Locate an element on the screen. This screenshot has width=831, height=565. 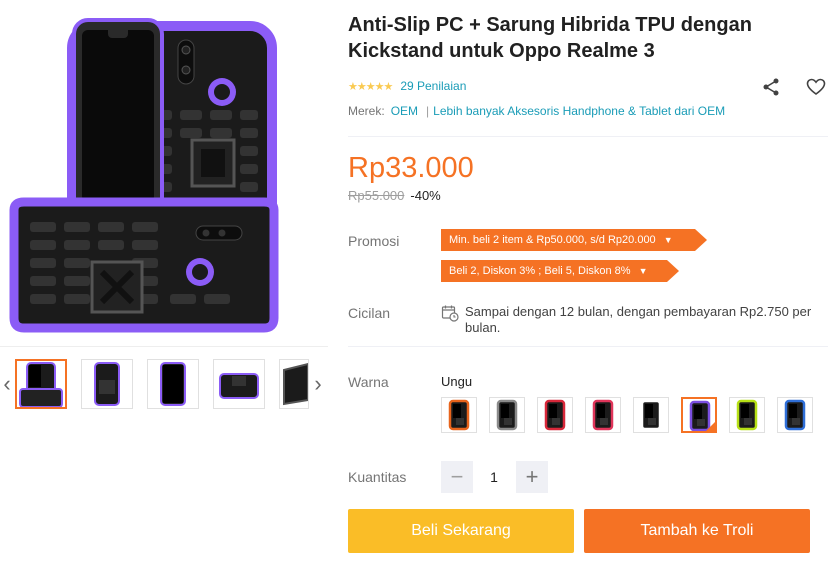
heart-icon is located at coordinates (816, 87).